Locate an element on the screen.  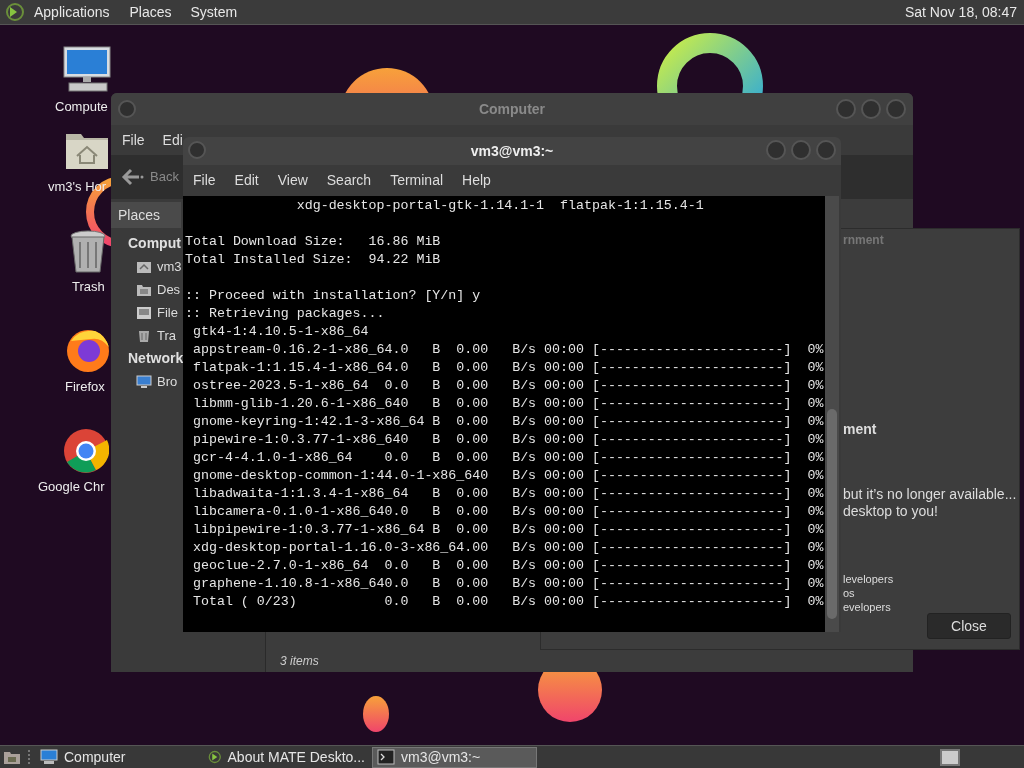
terminal-line: appstream-0.16.2-1-x86_64.0 B 0.00 B/s 00:00 [-----------------------] 0% is located at coordinates (508, 350).